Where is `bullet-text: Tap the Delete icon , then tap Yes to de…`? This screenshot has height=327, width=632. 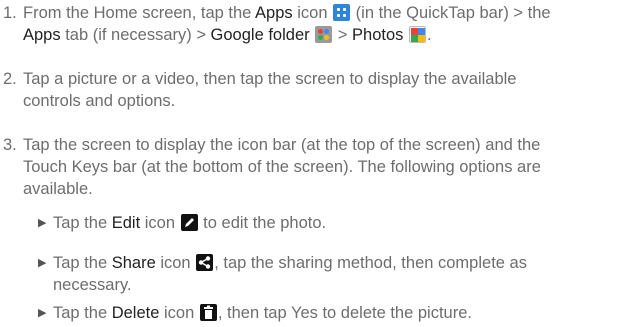
bullet-text: Tap the Delete icon , then tap Yes to de… is located at coordinates (333, 313).